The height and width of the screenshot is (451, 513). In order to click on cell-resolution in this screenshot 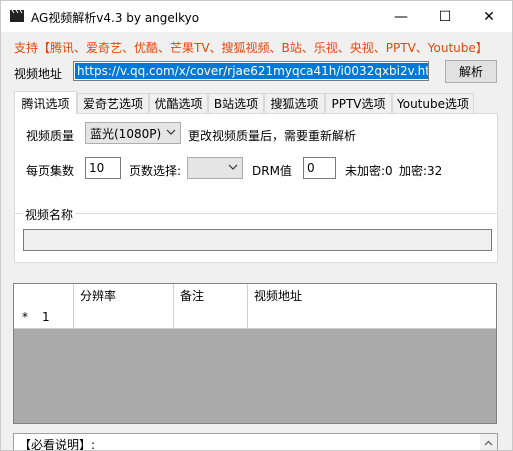, I will do `click(124, 317)`.